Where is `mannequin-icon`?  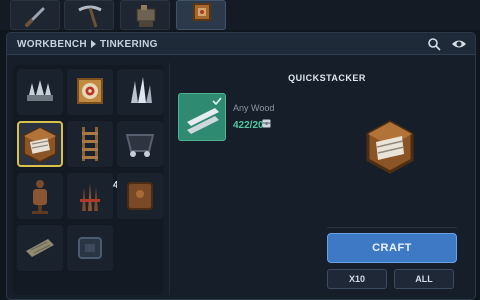 mannequin-icon is located at coordinates (40, 197).